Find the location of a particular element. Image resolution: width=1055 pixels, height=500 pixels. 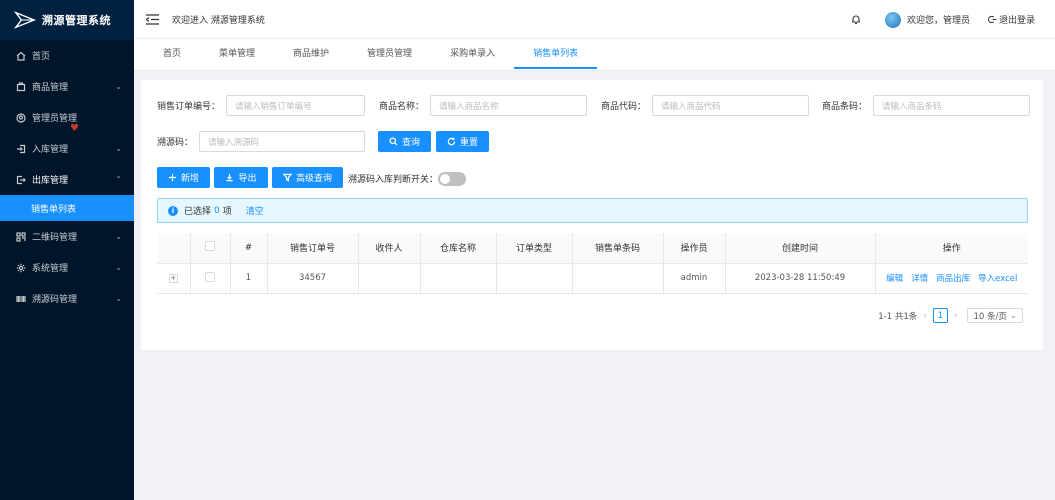

tab-home: 首页 is located at coordinates (172, 55).